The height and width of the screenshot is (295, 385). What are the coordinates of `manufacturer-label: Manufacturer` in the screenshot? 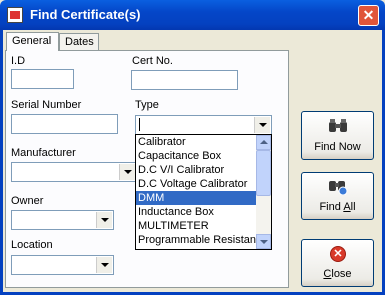 It's located at (43, 153).